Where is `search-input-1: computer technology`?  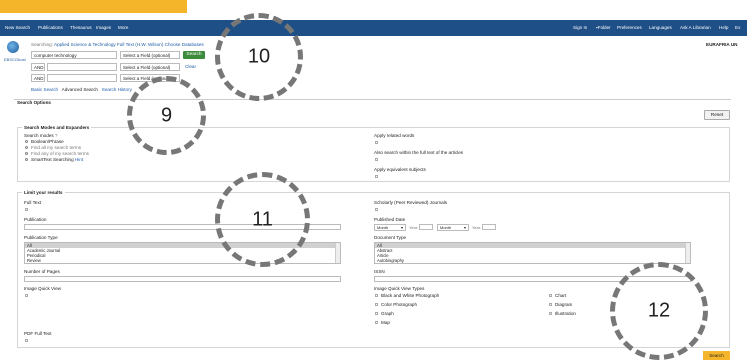
search-input-1: computer technology is located at coordinates (74, 55).